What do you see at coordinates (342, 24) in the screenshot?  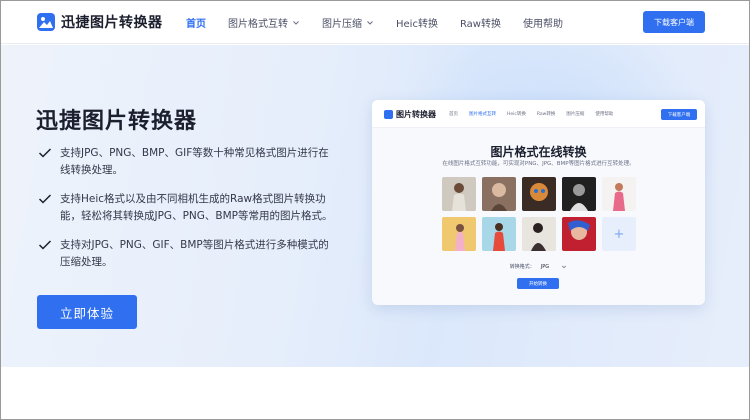 I see `nav-label: 图片压缩` at bounding box center [342, 24].